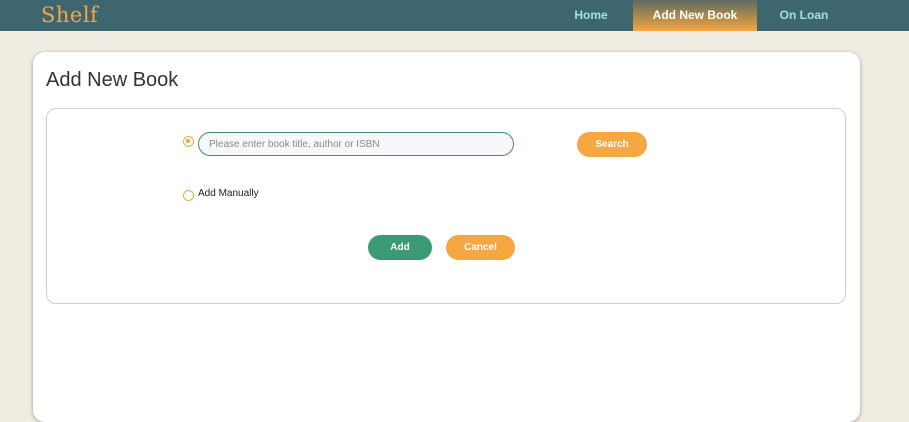 Image resolution: width=909 pixels, height=422 pixels. Describe the element at coordinates (591, 15) in the screenshot. I see `nav-home-link: Home` at that location.